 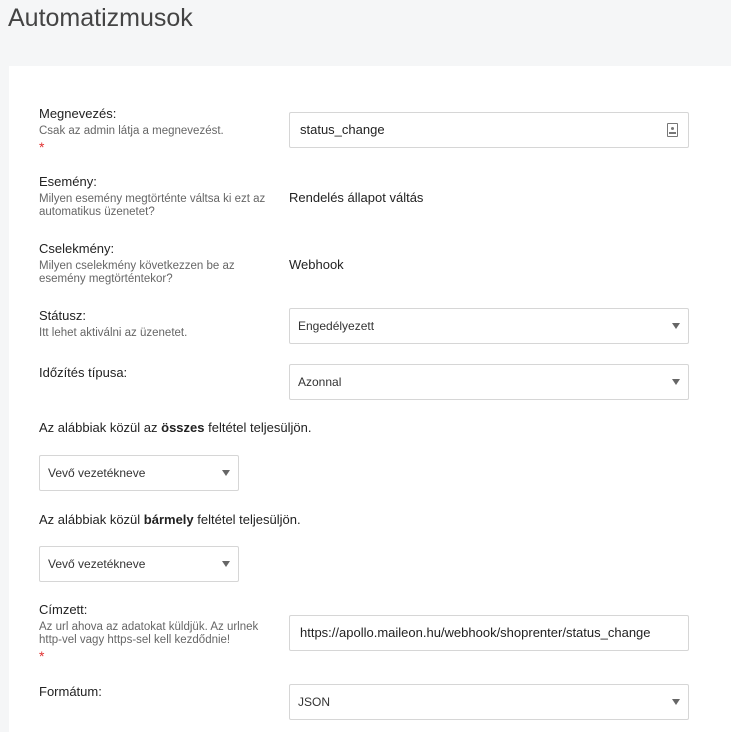 What do you see at coordinates (100, 18) in the screenshot?
I see `page-title: Automatizmusok` at bounding box center [100, 18].